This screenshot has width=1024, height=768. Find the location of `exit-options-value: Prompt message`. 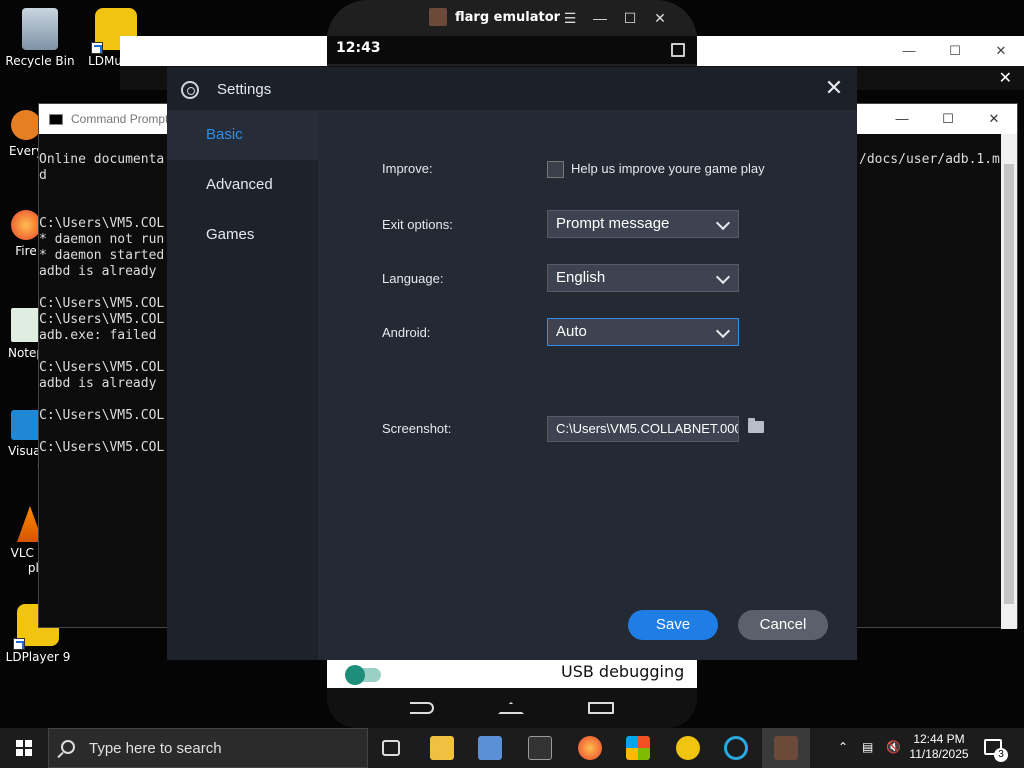

exit-options-value: Prompt message is located at coordinates (613, 223).